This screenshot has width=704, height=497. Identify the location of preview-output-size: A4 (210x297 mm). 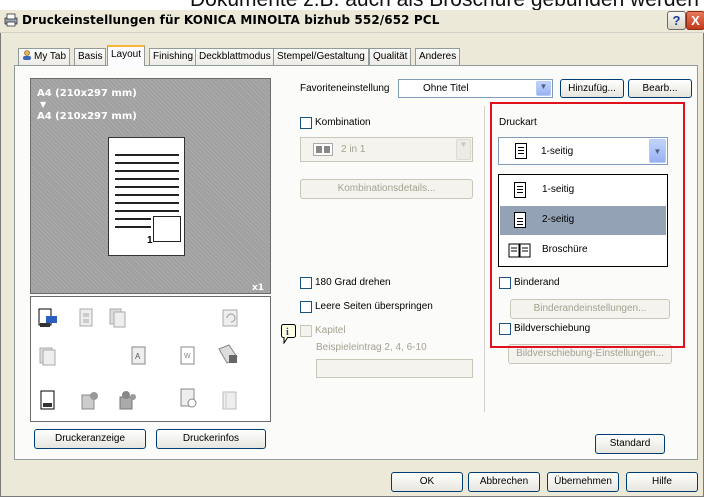
(87, 116).